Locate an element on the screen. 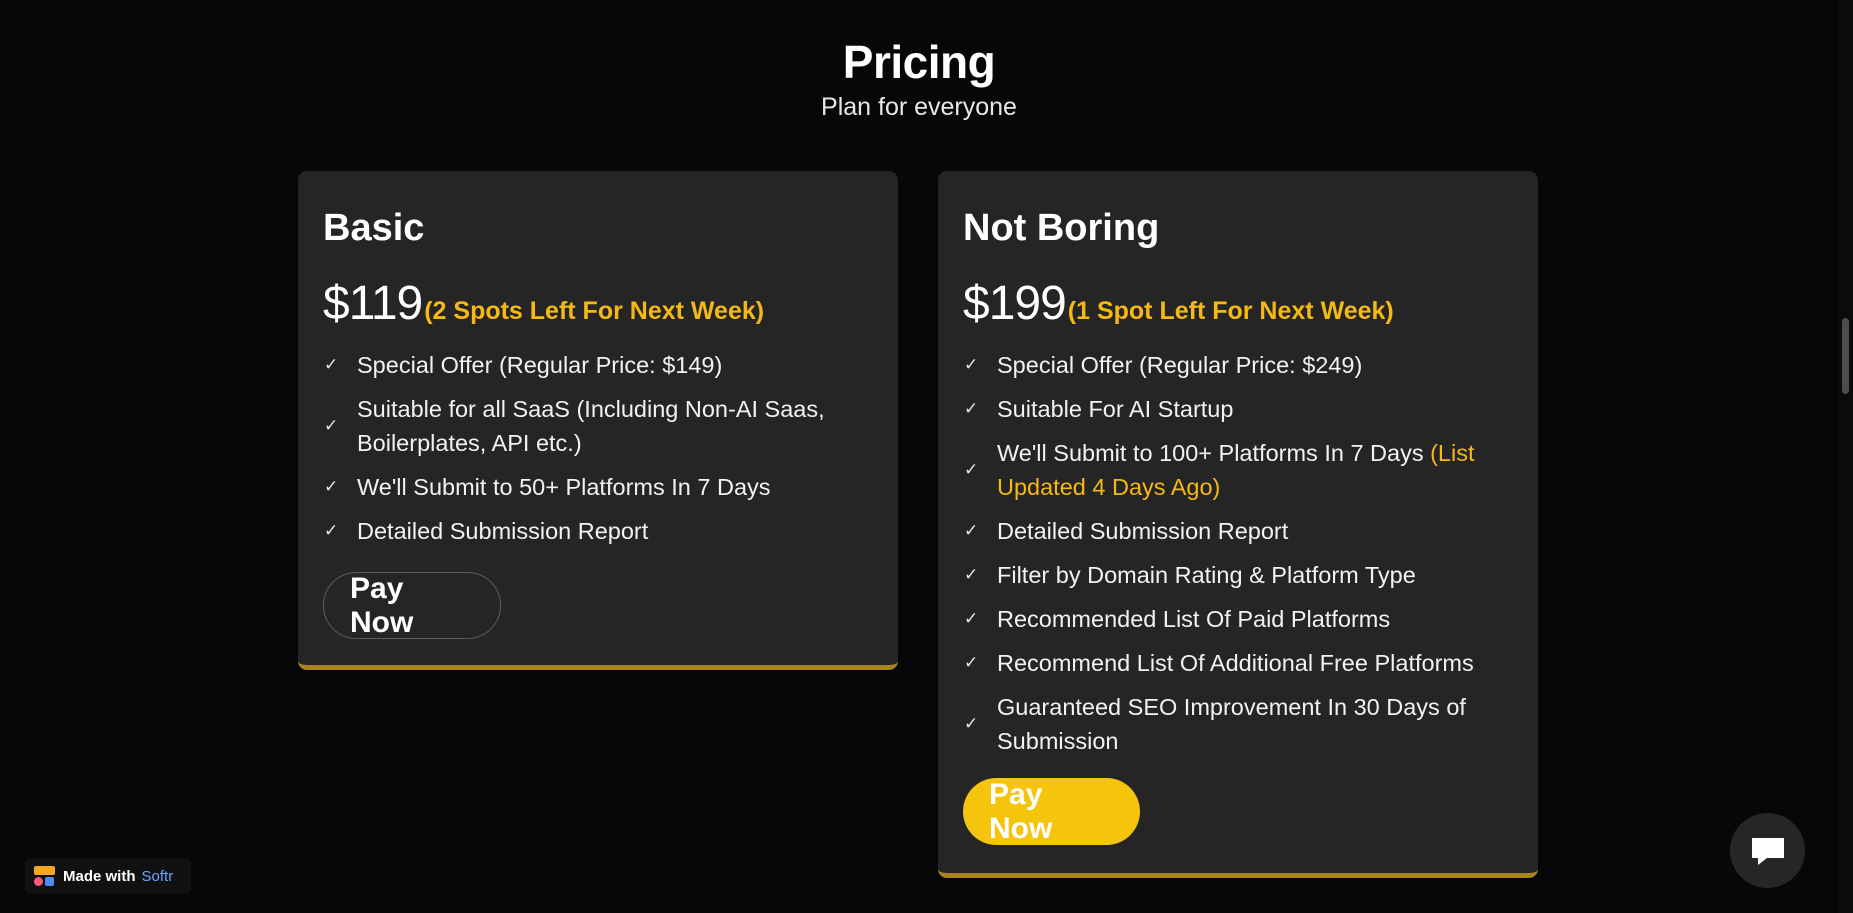 This screenshot has height=913, width=1853. softr-brand-link: Softr is located at coordinates (158, 876).